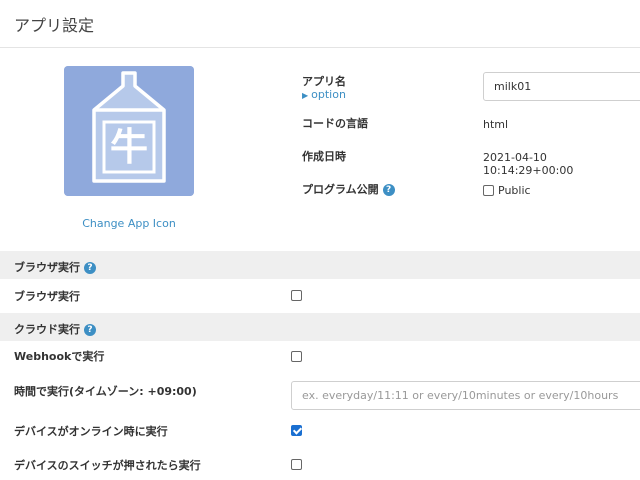  What do you see at coordinates (105, 391) in the screenshot?
I see `schedule-run-label: 時間で実行(タイムゾーン: +09:00)` at bounding box center [105, 391].